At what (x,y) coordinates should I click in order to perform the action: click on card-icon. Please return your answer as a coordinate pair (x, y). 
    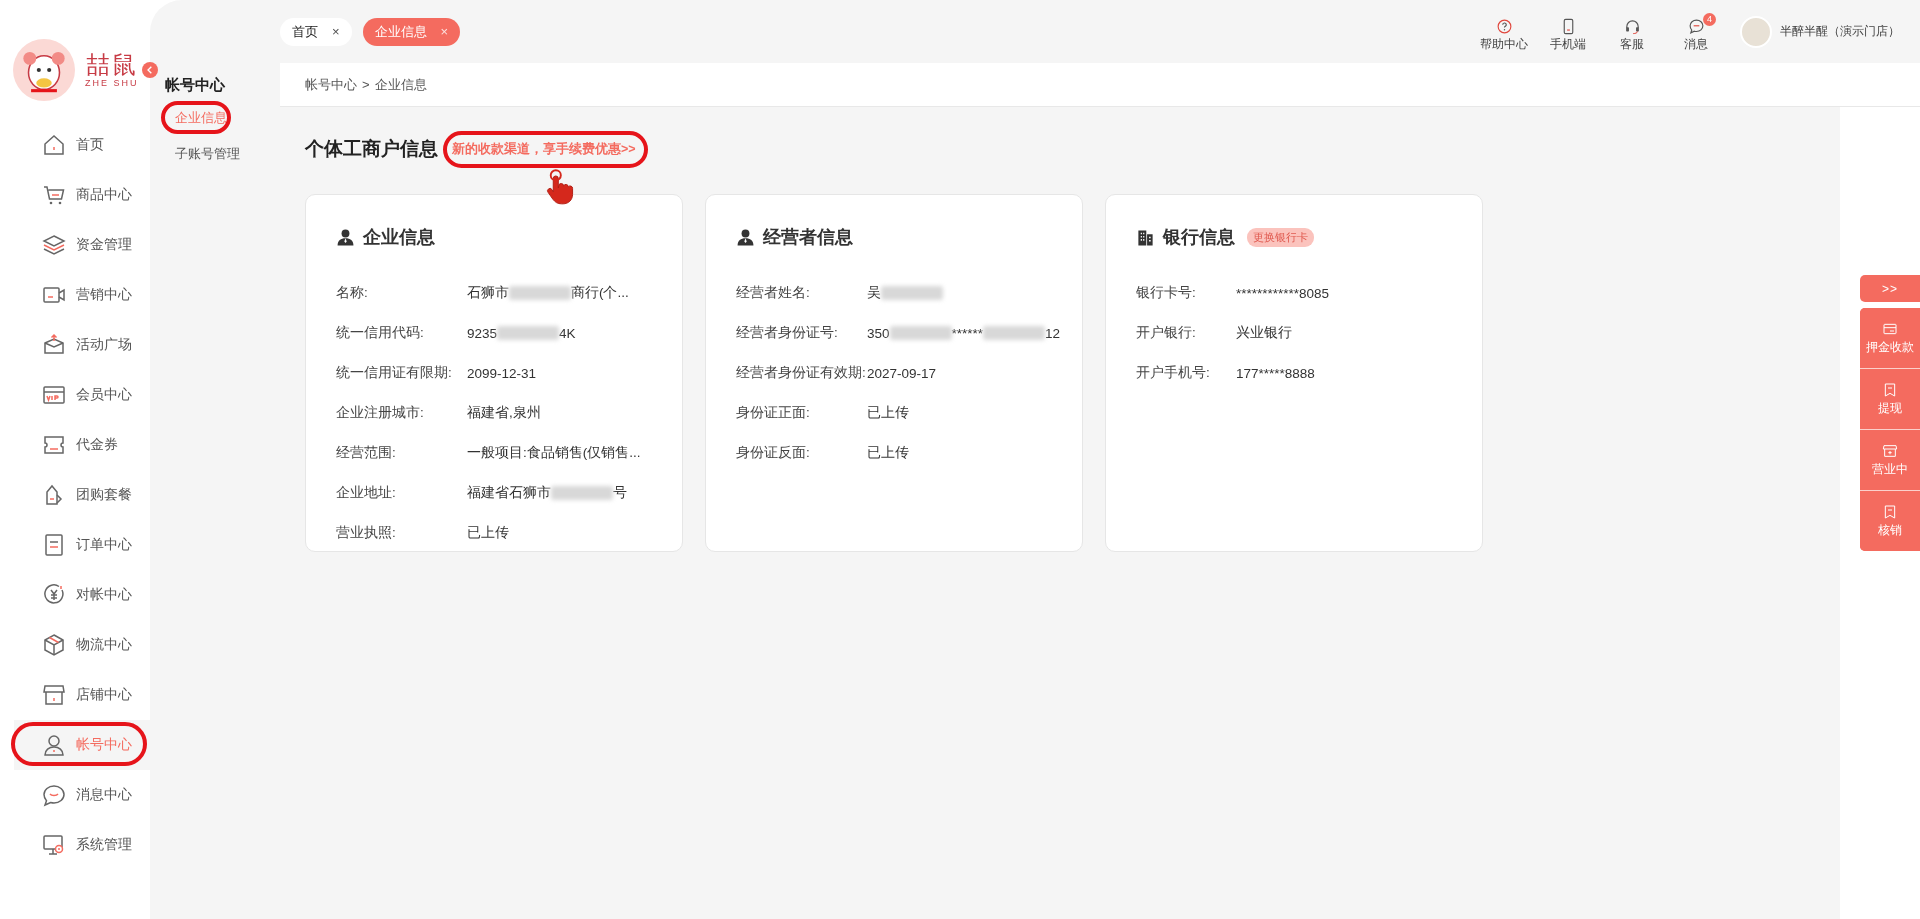
    Looking at the image, I should click on (1890, 329).